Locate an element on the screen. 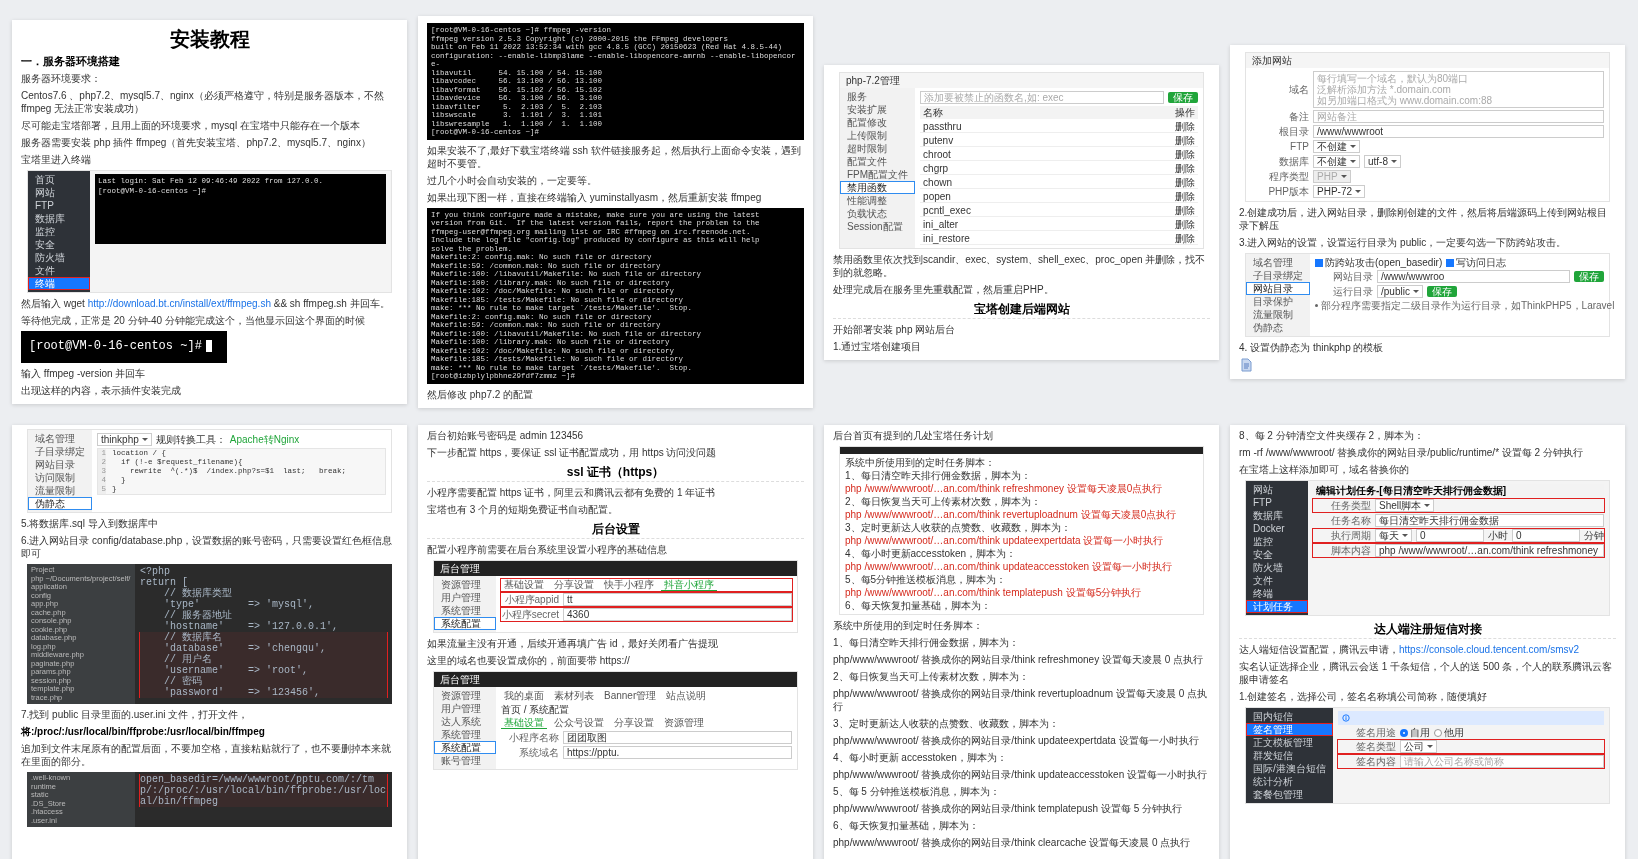  input-field: 团团取图 is located at coordinates (677, 737).